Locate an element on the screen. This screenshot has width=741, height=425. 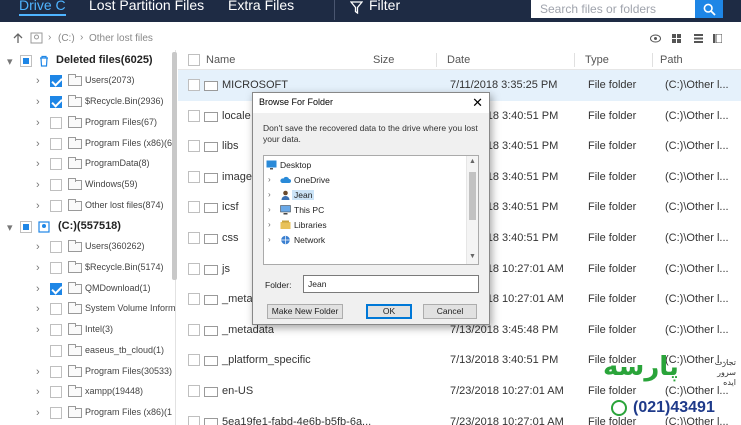
dialog-scrollbar: ▲ ▼ is located at coordinates (472, 210).